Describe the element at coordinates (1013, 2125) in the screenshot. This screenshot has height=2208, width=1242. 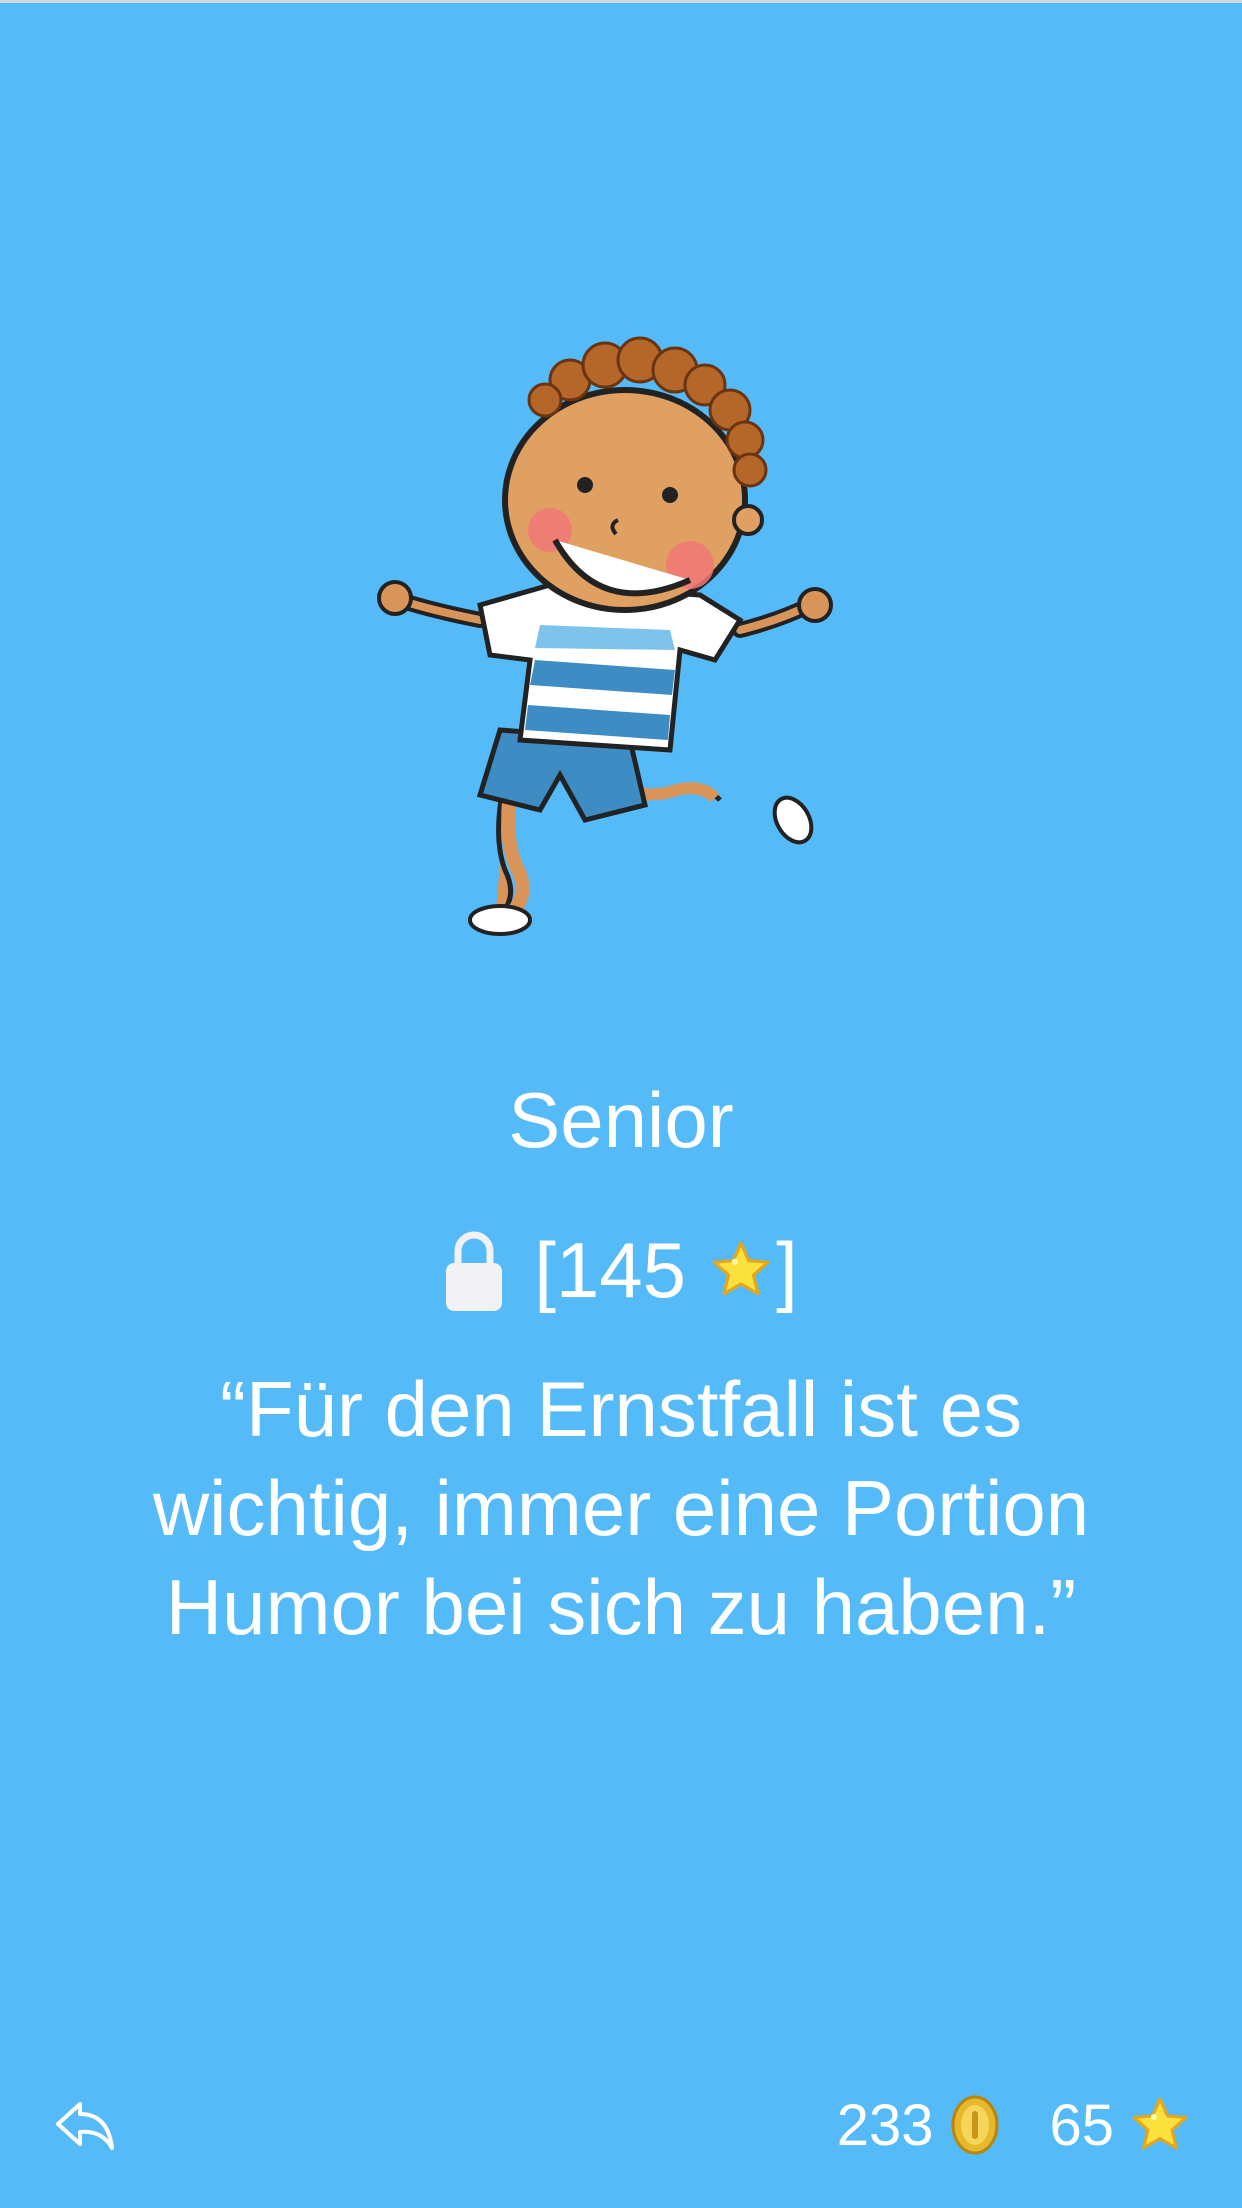
I see `stats-bar: 233 65` at that location.